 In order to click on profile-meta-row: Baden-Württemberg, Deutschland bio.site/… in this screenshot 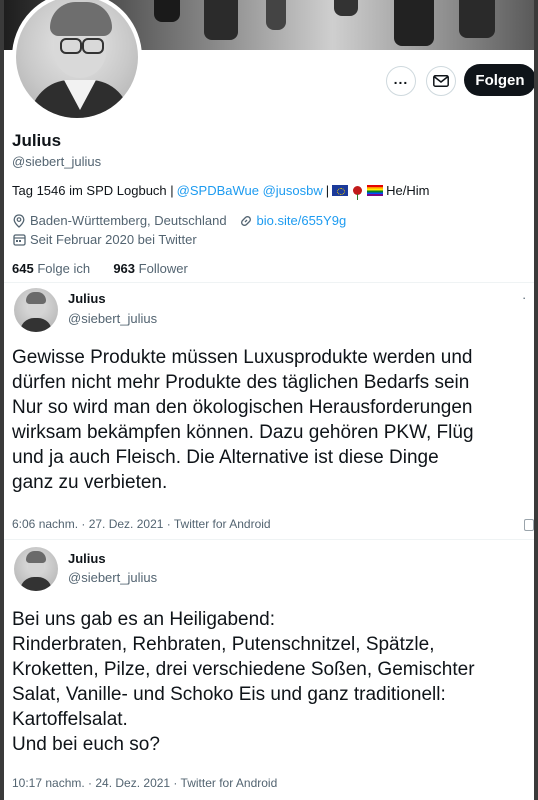, I will do `click(179, 220)`.